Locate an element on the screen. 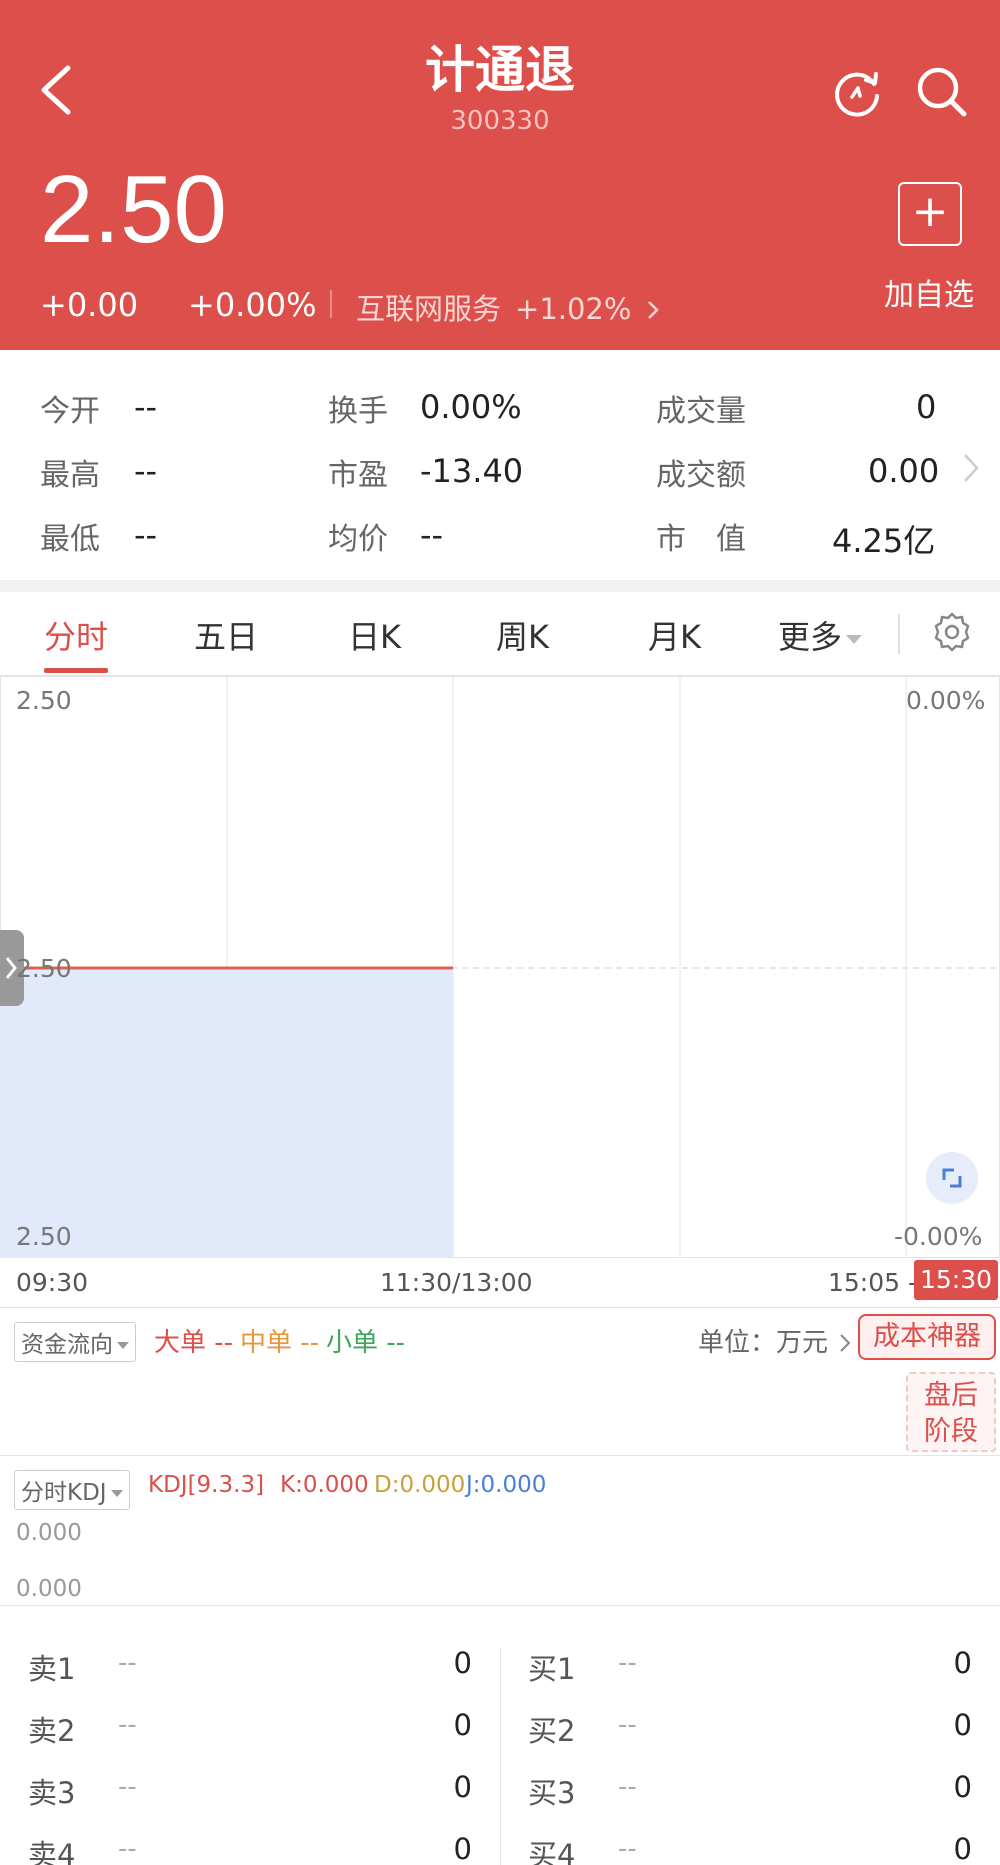 Image resolution: width=1000 pixels, height=1865 pixels. price-change-percent: +0.00% is located at coordinates (252, 305).